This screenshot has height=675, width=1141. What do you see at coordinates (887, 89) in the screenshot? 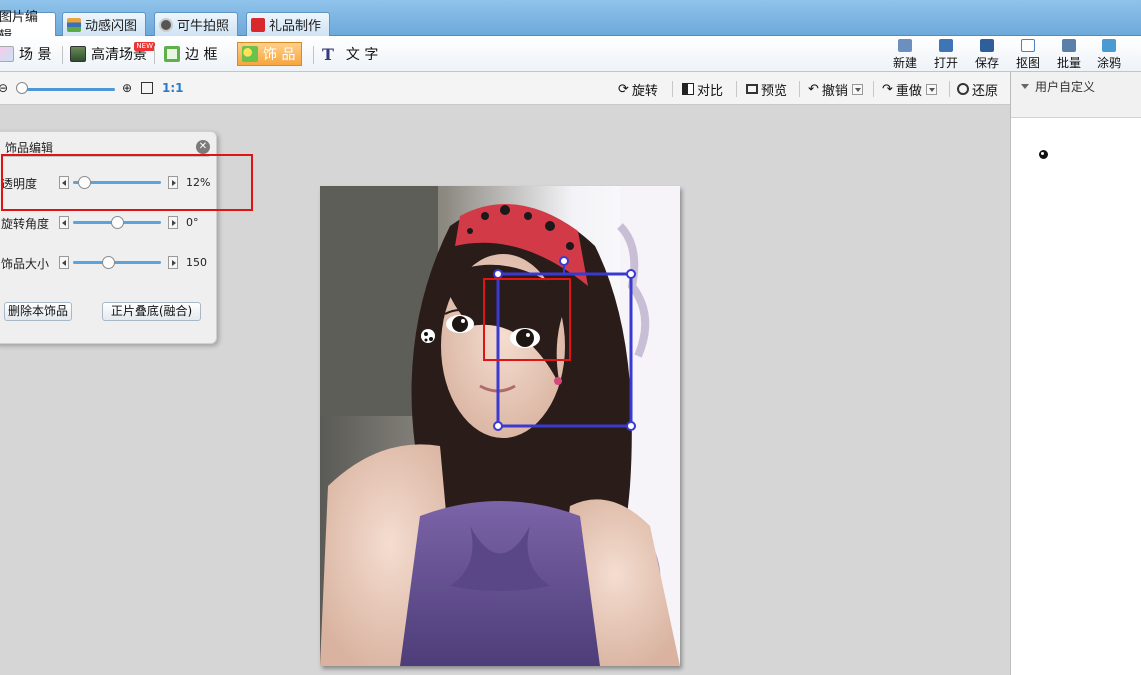
I see `redo-icon: ↷` at bounding box center [887, 89].